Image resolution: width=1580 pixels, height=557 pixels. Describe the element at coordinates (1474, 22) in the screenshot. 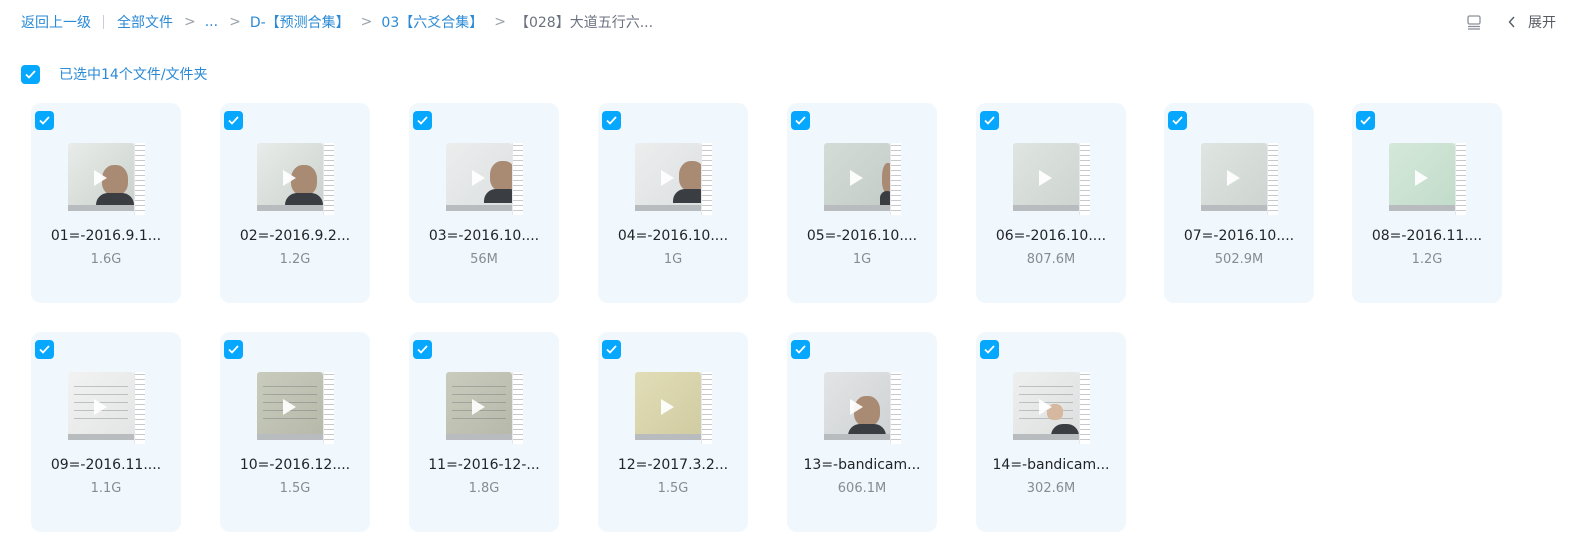

I see `list-view-icon` at that location.